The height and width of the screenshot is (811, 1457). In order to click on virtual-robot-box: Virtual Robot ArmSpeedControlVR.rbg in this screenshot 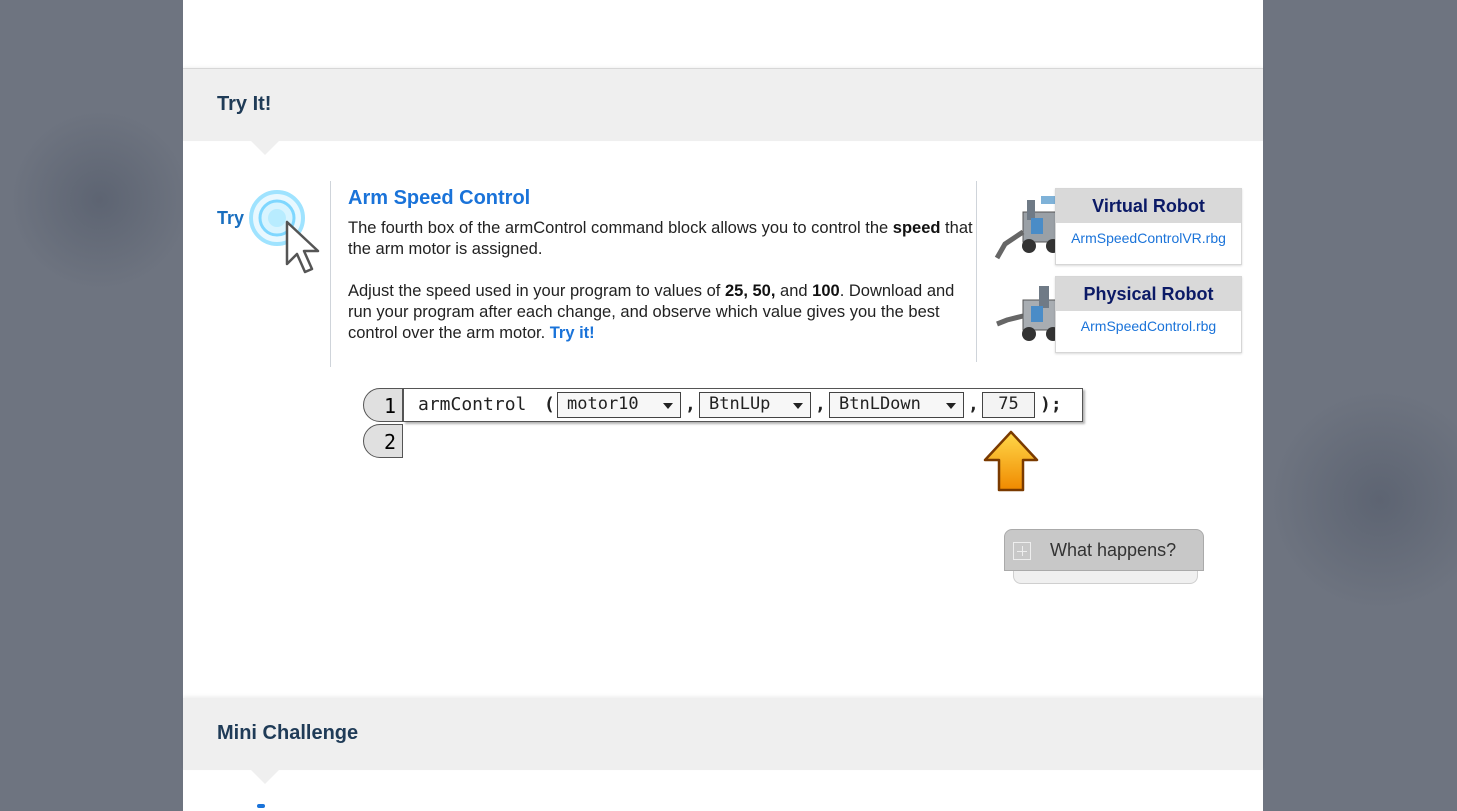, I will do `click(1148, 226)`.